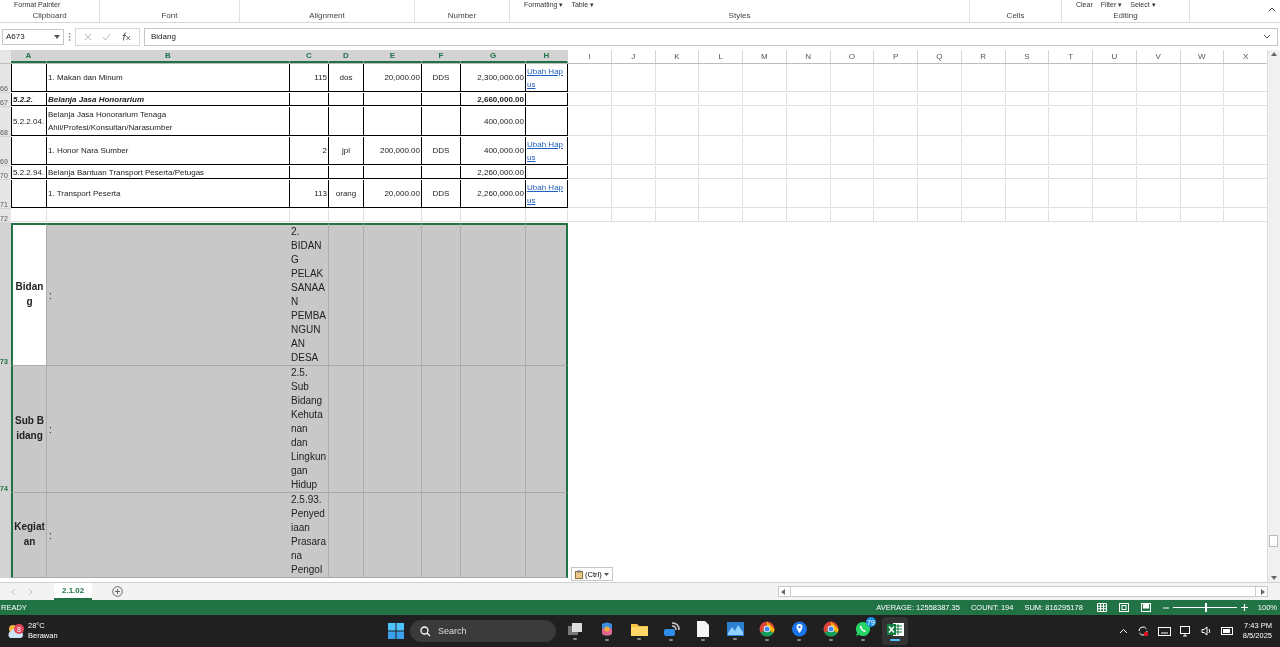 This screenshot has width=1280, height=647. What do you see at coordinates (1202, 56) in the screenshot?
I see `column-header: W` at bounding box center [1202, 56].